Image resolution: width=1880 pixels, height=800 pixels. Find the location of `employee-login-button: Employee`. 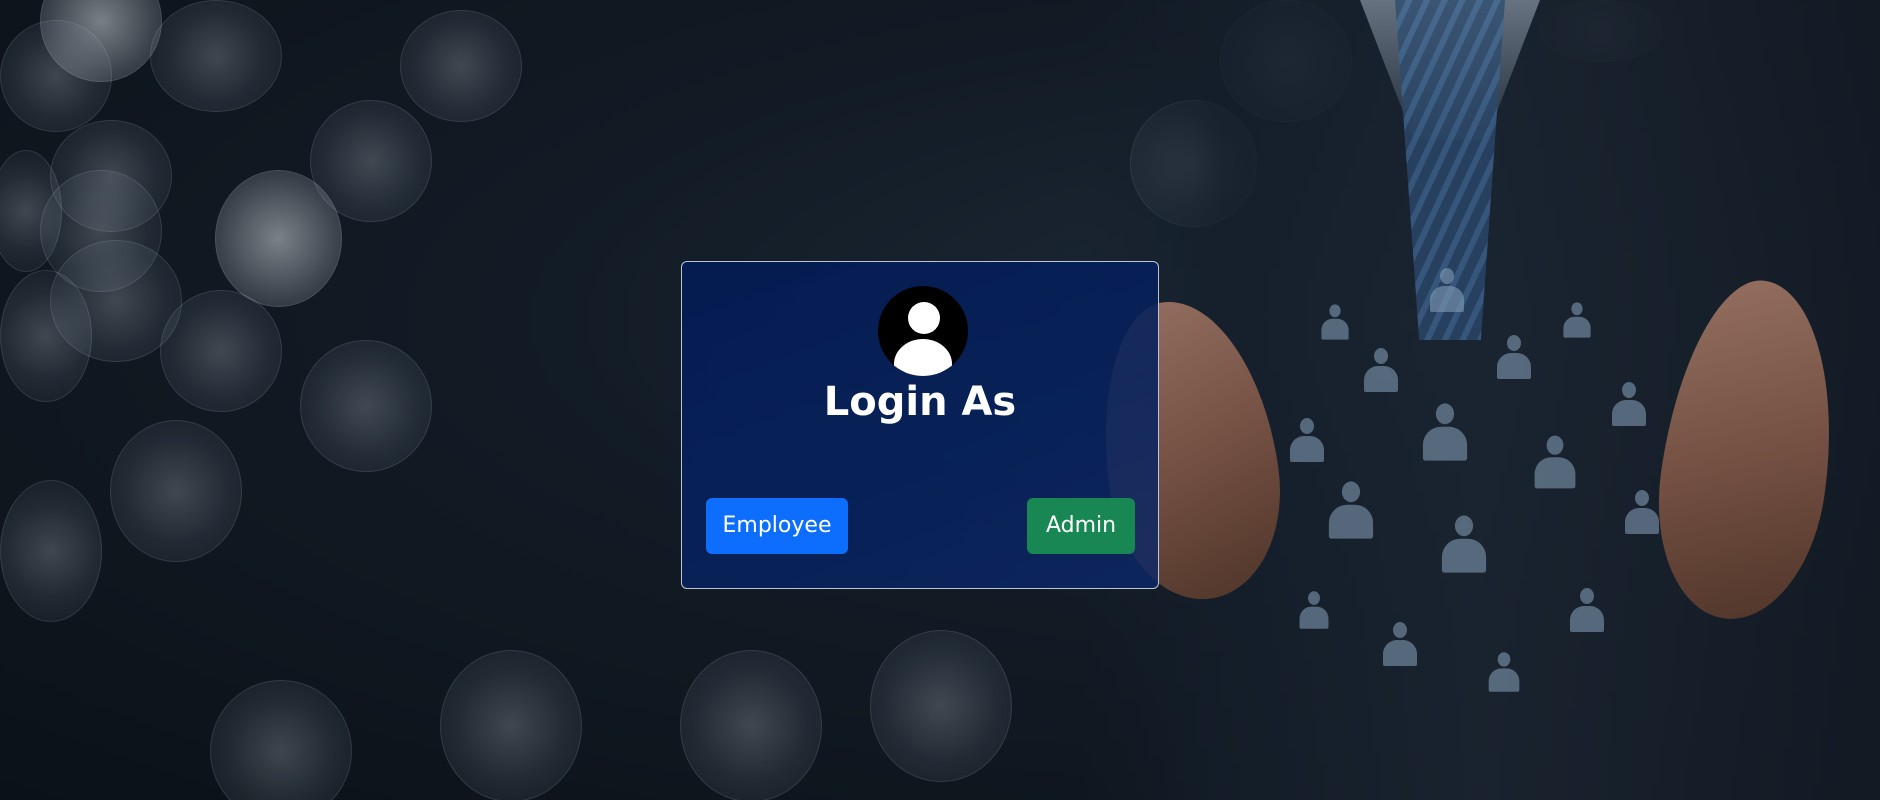

employee-login-button: Employee is located at coordinates (777, 526).